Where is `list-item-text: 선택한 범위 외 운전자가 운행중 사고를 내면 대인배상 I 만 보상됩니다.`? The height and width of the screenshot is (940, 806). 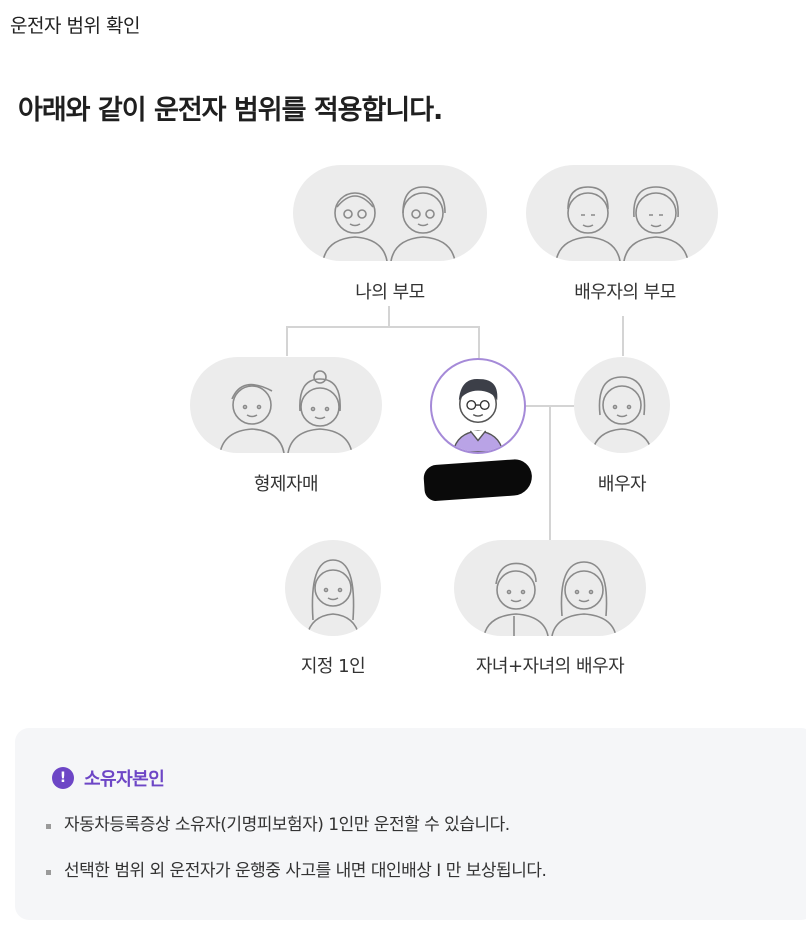 list-item-text: 선택한 범위 외 운전자가 운행중 사고를 내면 대인배상 I 만 보상됩니다. is located at coordinates (305, 871).